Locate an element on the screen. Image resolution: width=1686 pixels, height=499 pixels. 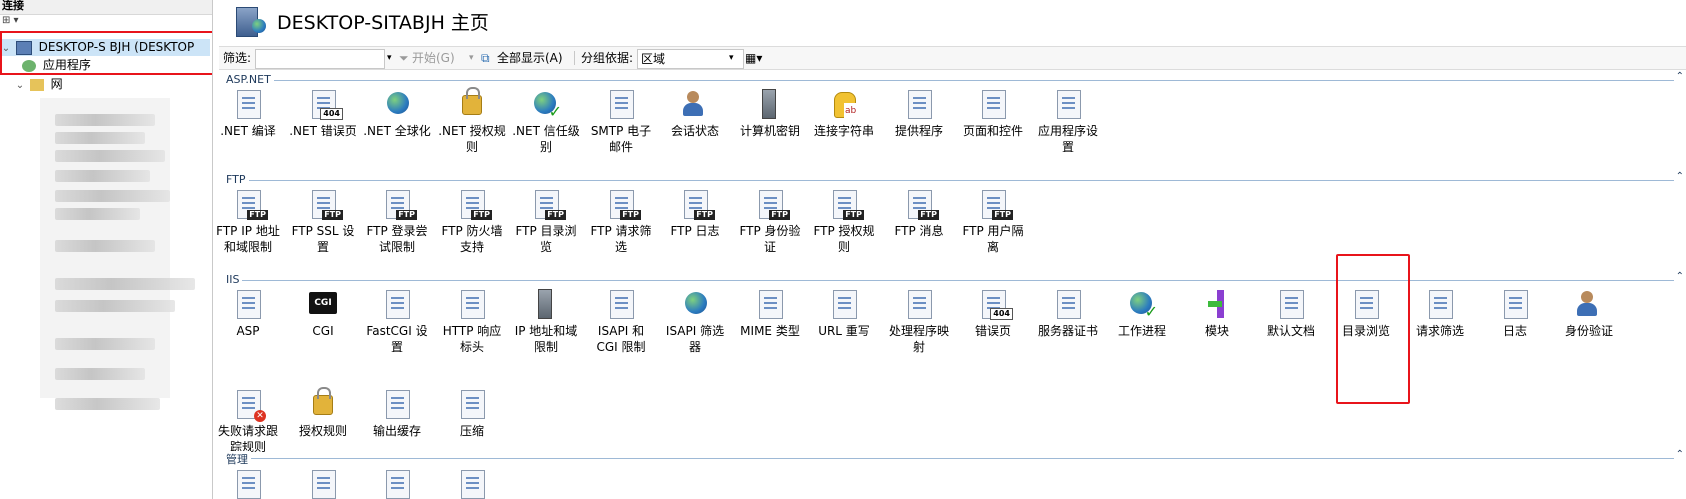
feature-modules: 模块 is located at coordinates (1217, 313).